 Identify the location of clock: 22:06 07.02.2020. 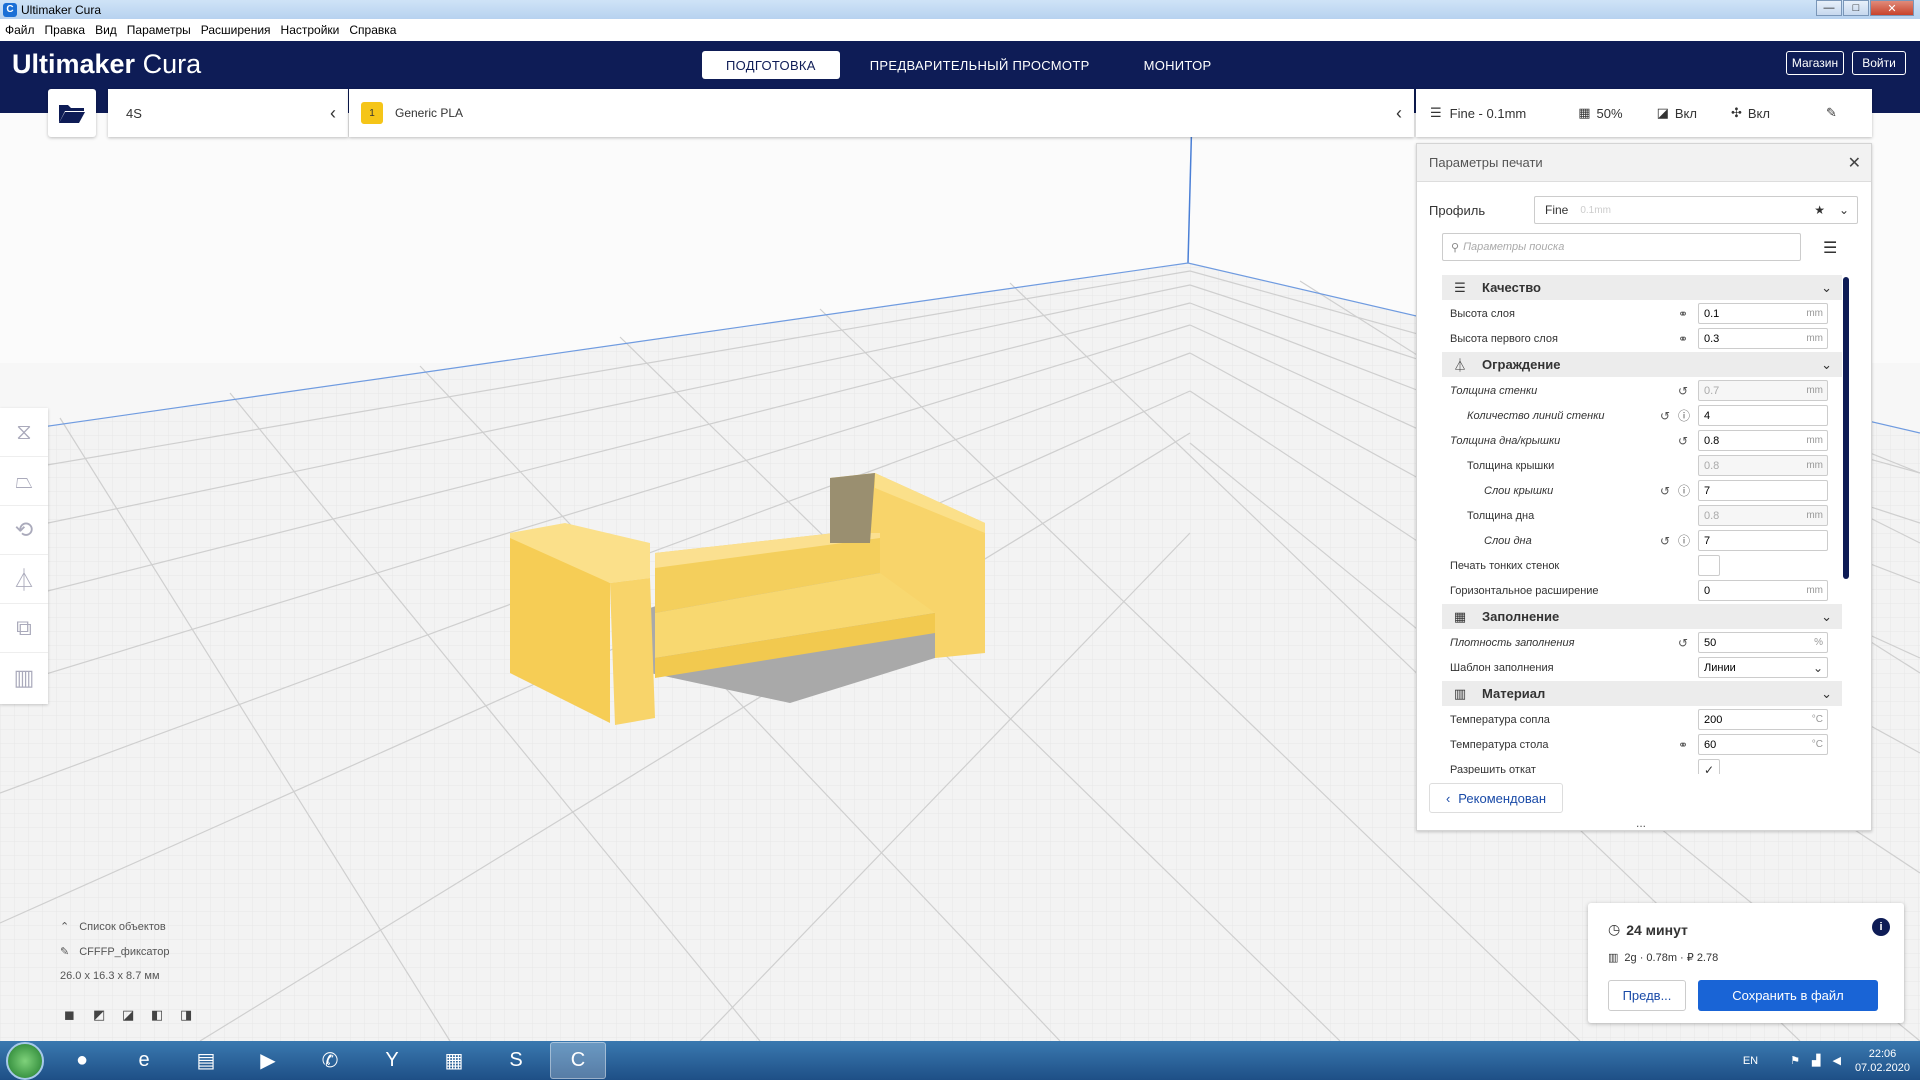
(1882, 1061).